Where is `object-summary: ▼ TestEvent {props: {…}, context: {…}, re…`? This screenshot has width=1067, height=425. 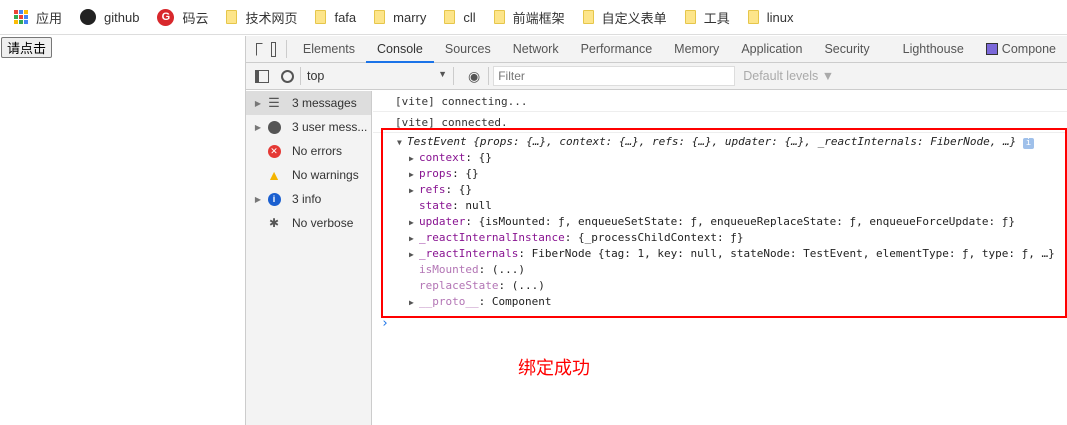
object-summary: ▼ TestEvent {props: {…}, context: {…}, re… is located at coordinates (715, 142).